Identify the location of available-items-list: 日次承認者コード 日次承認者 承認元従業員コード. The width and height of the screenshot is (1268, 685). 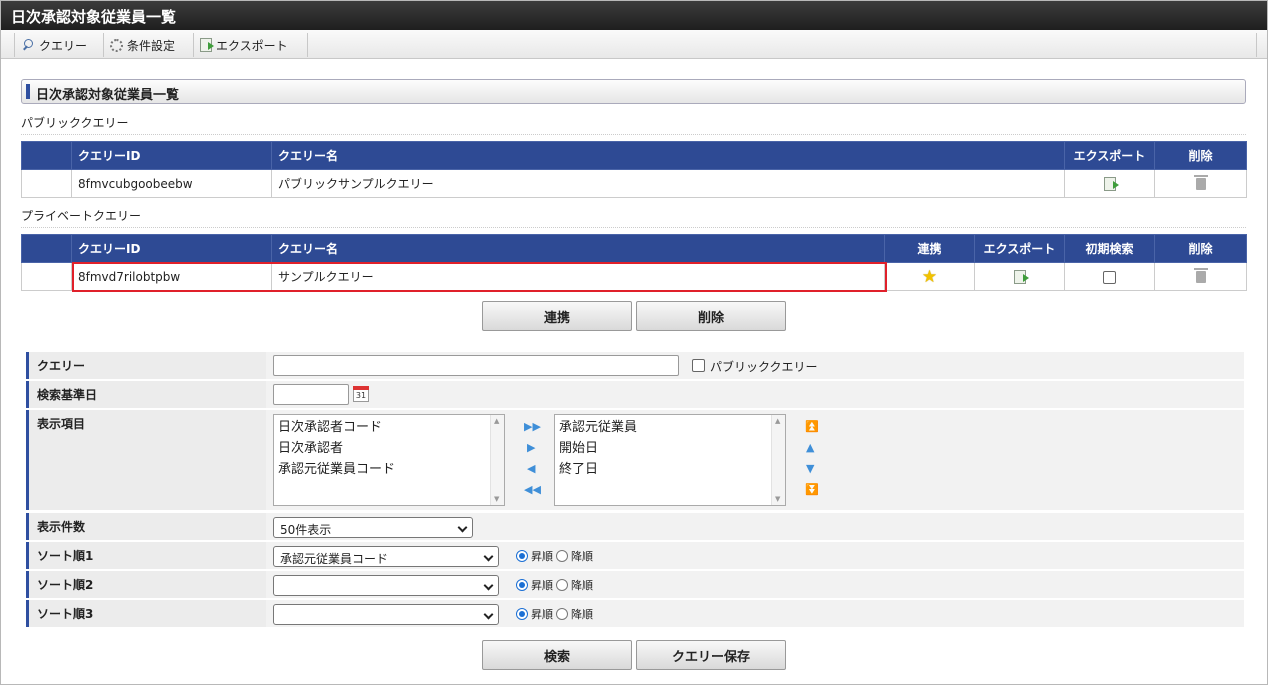
(389, 460).